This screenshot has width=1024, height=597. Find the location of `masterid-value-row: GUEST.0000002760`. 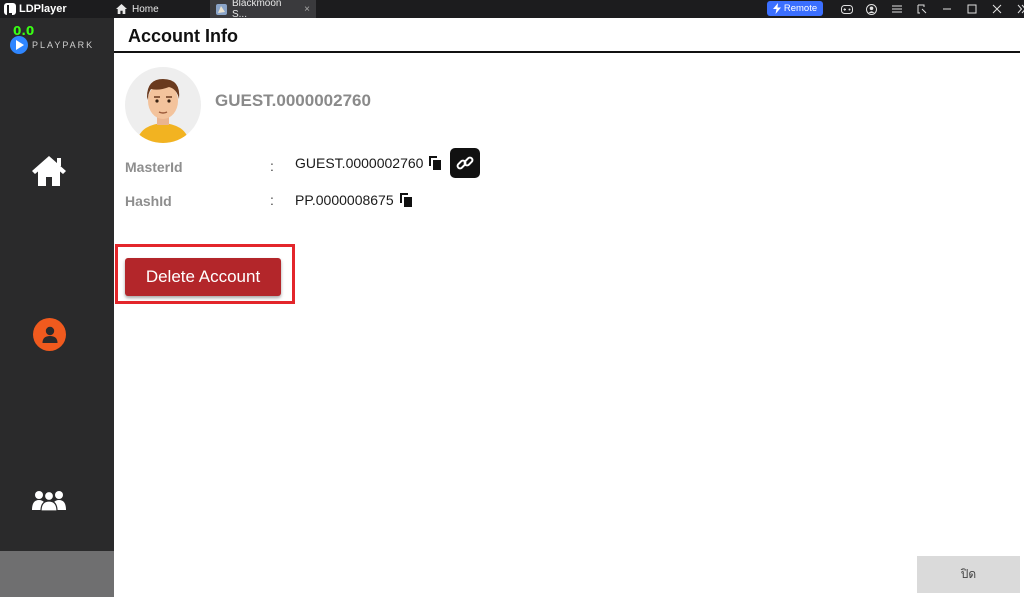

masterid-value-row: GUEST.0000002760 is located at coordinates (388, 163).